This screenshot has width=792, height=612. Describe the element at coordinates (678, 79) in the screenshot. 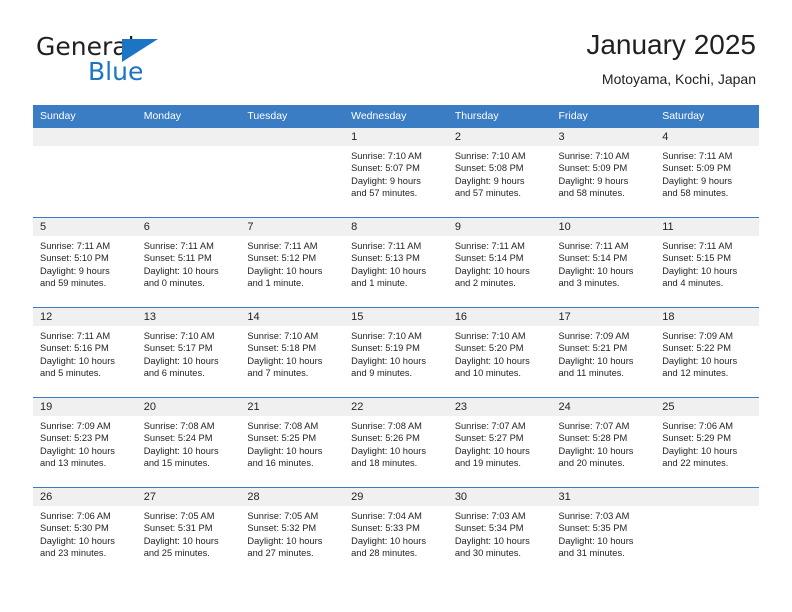

I see `page-subtitle: Motoyama, Kochi, Japan` at that location.